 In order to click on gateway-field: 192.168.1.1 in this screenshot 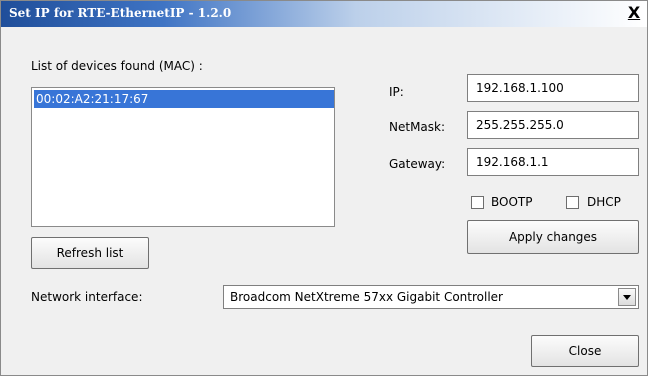, I will do `click(553, 162)`.